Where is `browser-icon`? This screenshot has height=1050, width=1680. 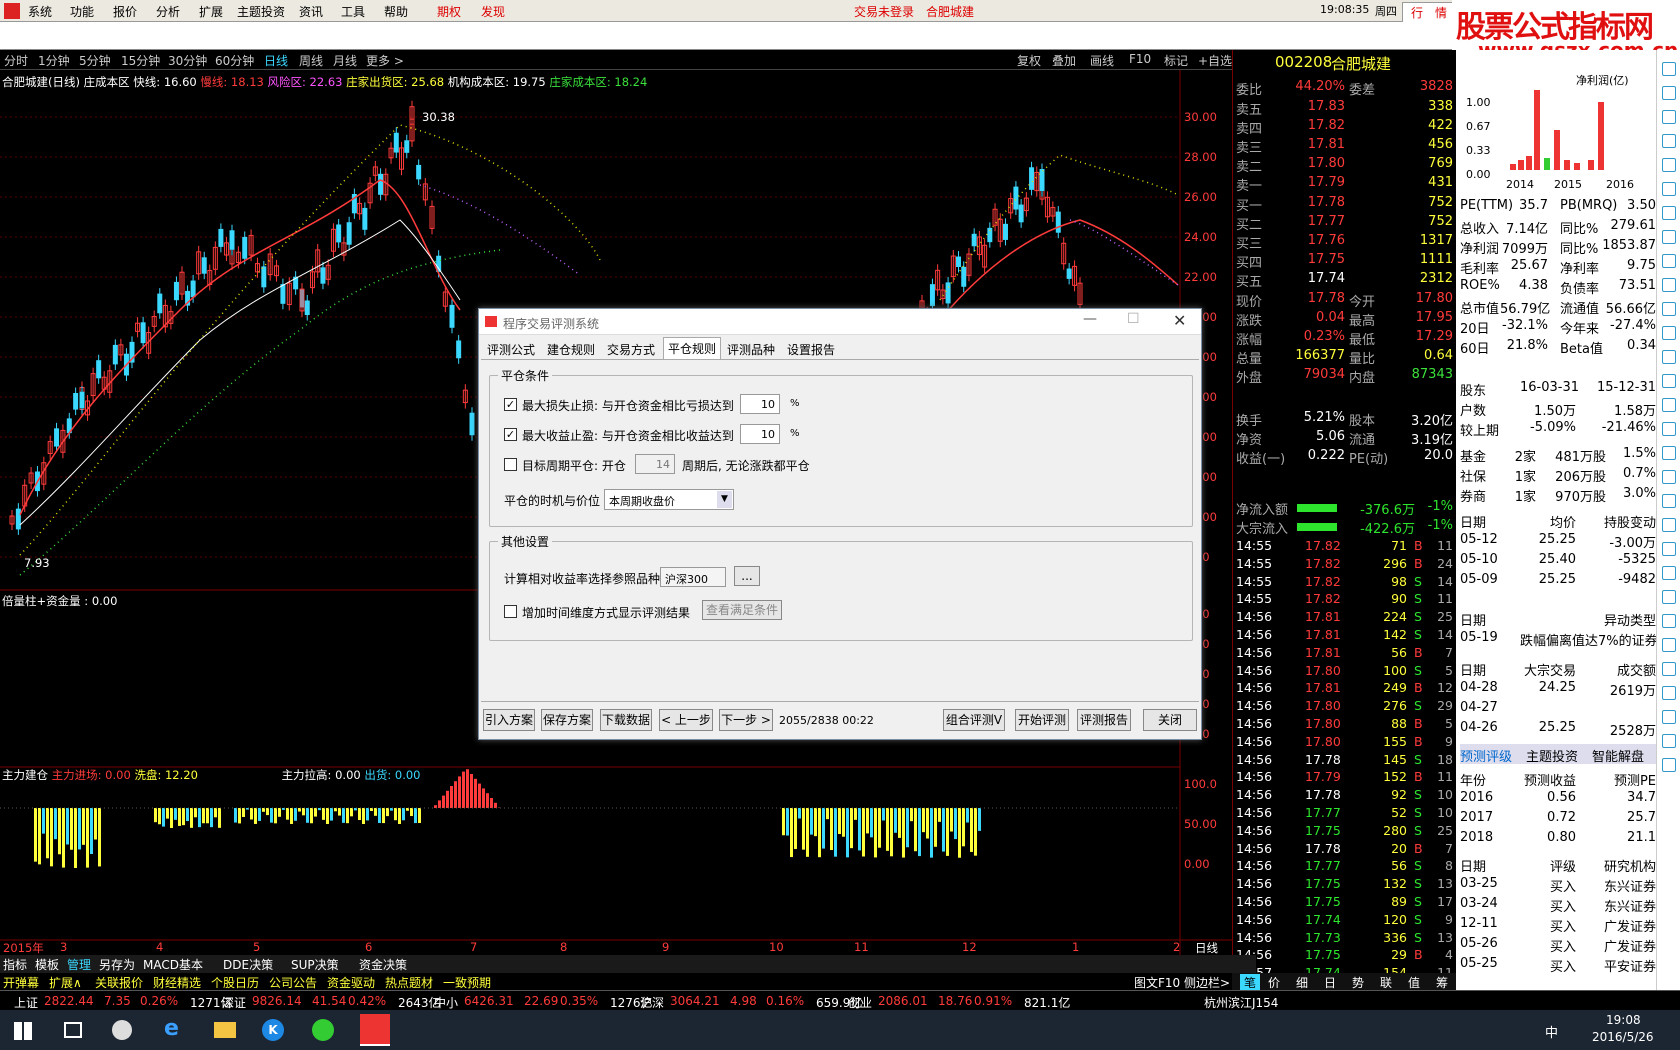
browser-icon is located at coordinates (323, 1030).